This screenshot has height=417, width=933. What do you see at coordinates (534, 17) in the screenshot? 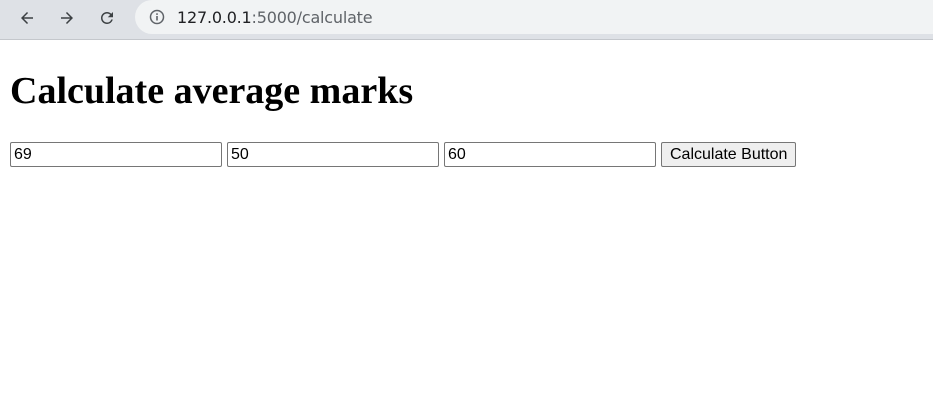
I see `address-bar: 127.0.0.1:5000/calculate` at bounding box center [534, 17].